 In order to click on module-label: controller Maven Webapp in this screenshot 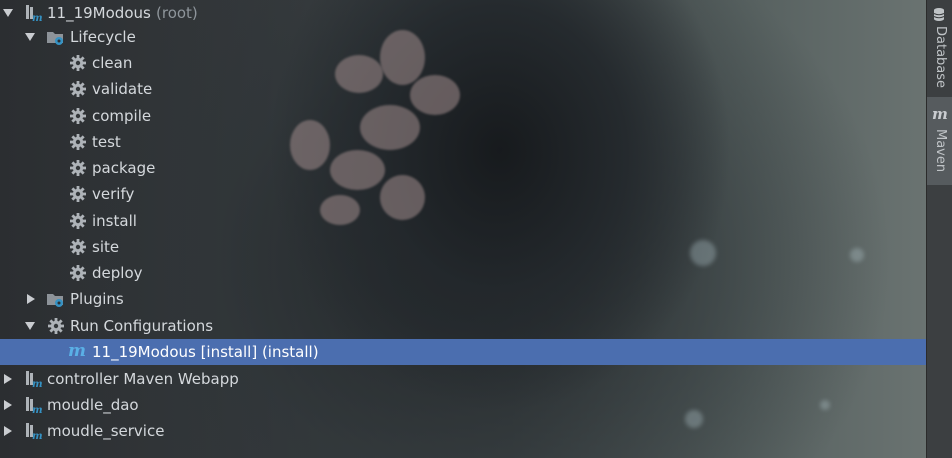, I will do `click(143, 379)`.